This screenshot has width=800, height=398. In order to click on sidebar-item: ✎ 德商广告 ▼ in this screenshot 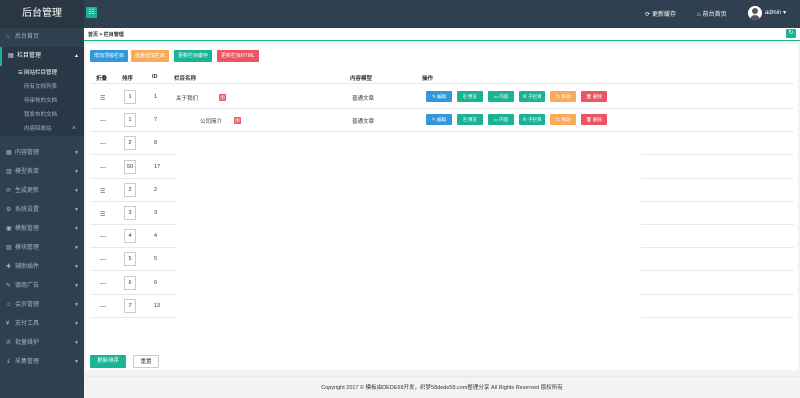, I will do `click(42, 286)`.